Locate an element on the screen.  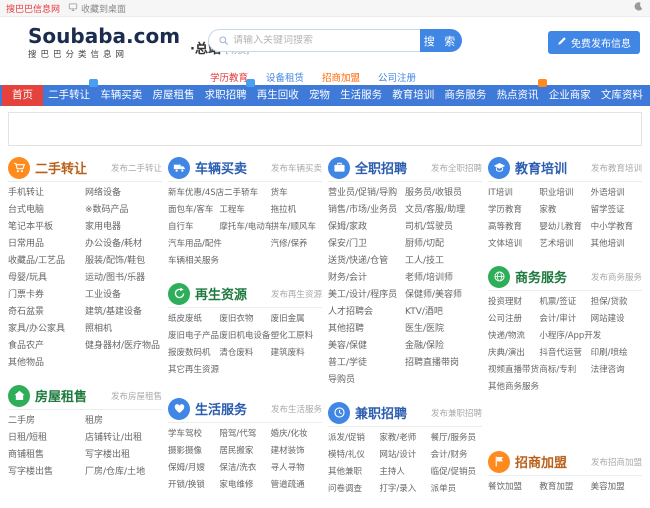
category-link: 办公设备/耗材 is located at coordinates (123, 244).